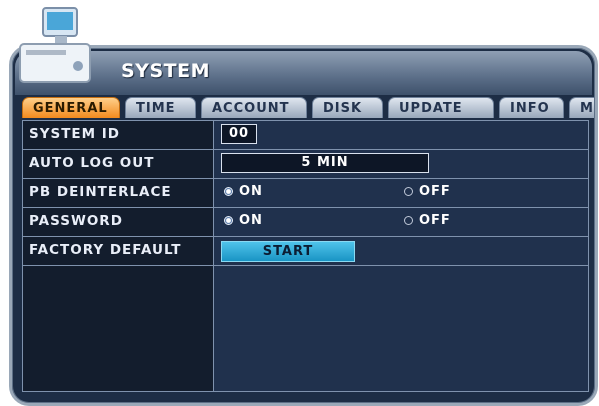  I want to click on auto-log-out-label: AUTO LOG OUT, so click(92, 163).